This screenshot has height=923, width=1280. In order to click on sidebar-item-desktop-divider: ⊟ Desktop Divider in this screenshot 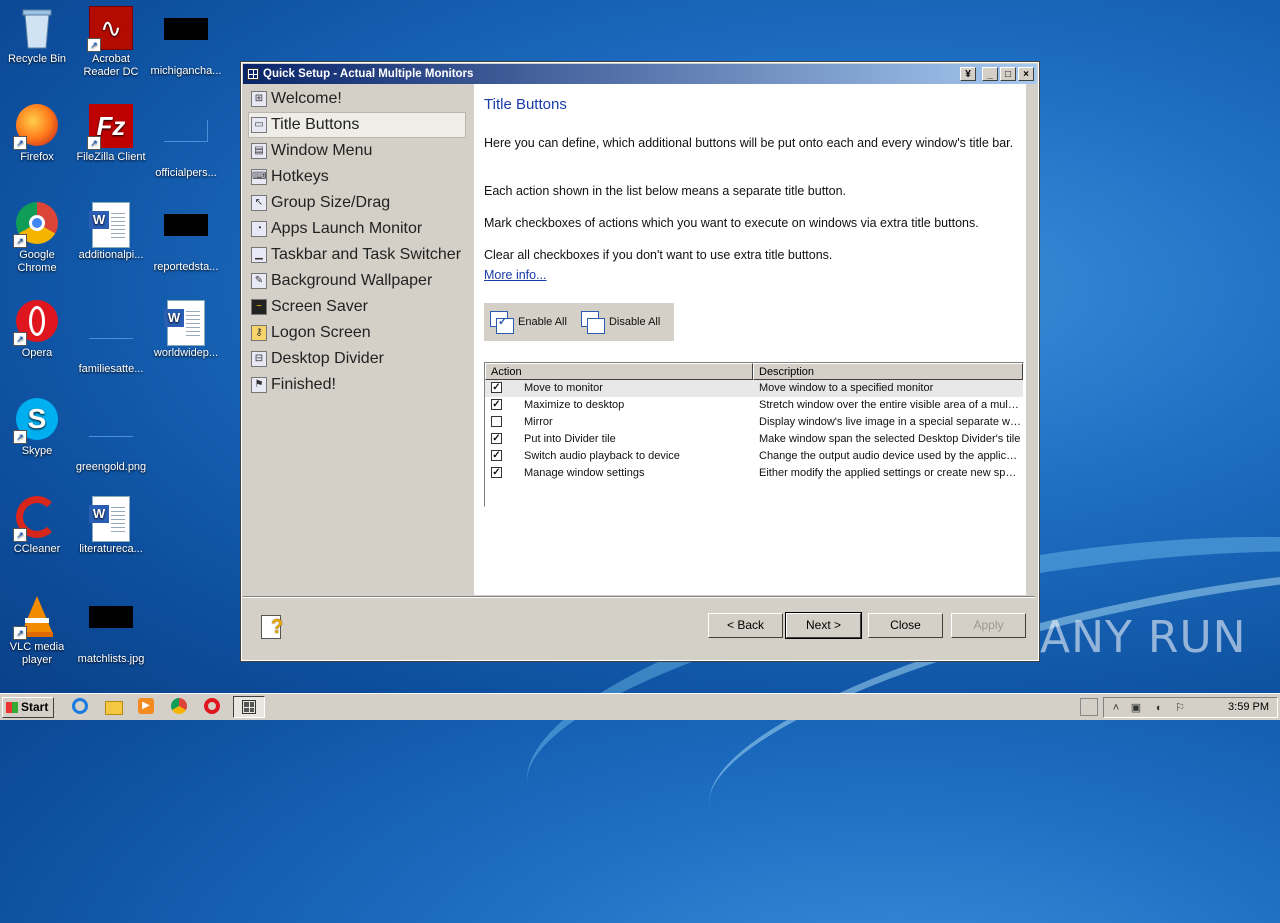, I will do `click(358, 359)`.